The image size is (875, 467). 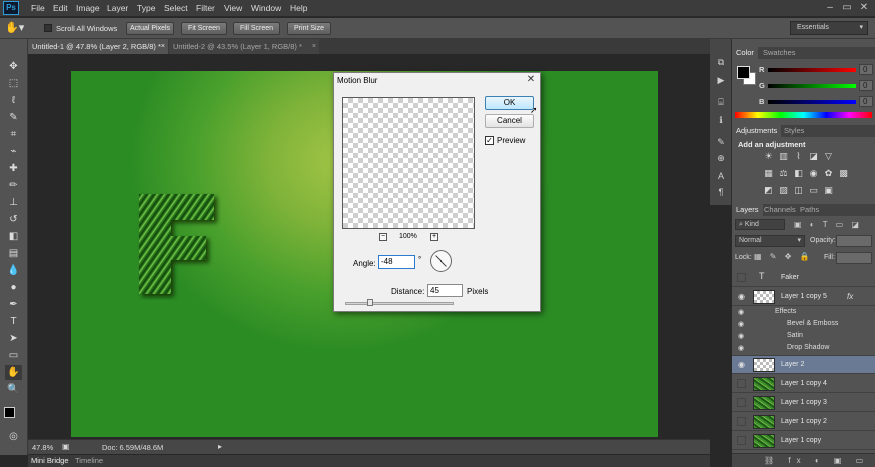 What do you see at coordinates (399, 303) in the screenshot?
I see `distance-slider-track` at bounding box center [399, 303].